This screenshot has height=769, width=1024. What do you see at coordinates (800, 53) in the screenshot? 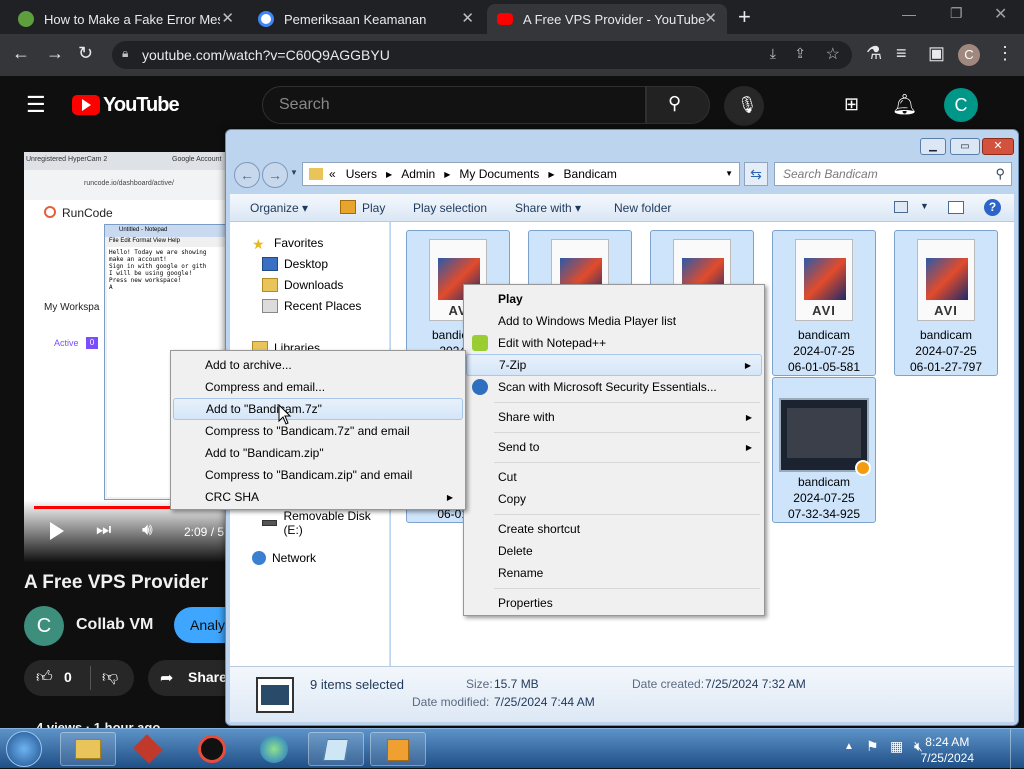
I see `share-page-icon: ⇪` at bounding box center [800, 53].